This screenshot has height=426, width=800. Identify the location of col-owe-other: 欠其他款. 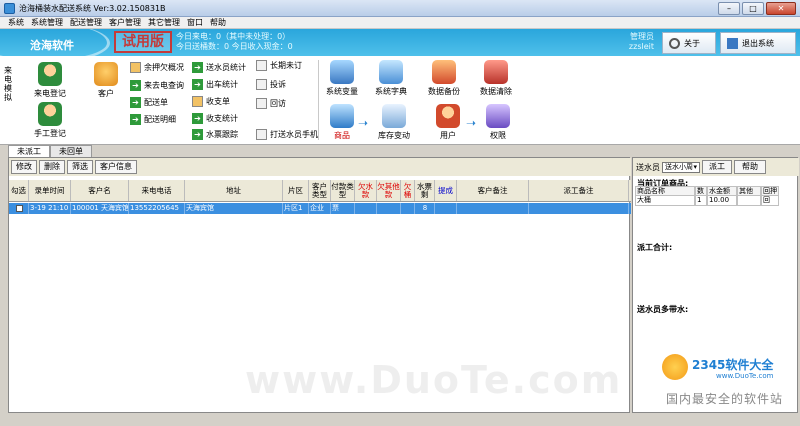
(389, 190).